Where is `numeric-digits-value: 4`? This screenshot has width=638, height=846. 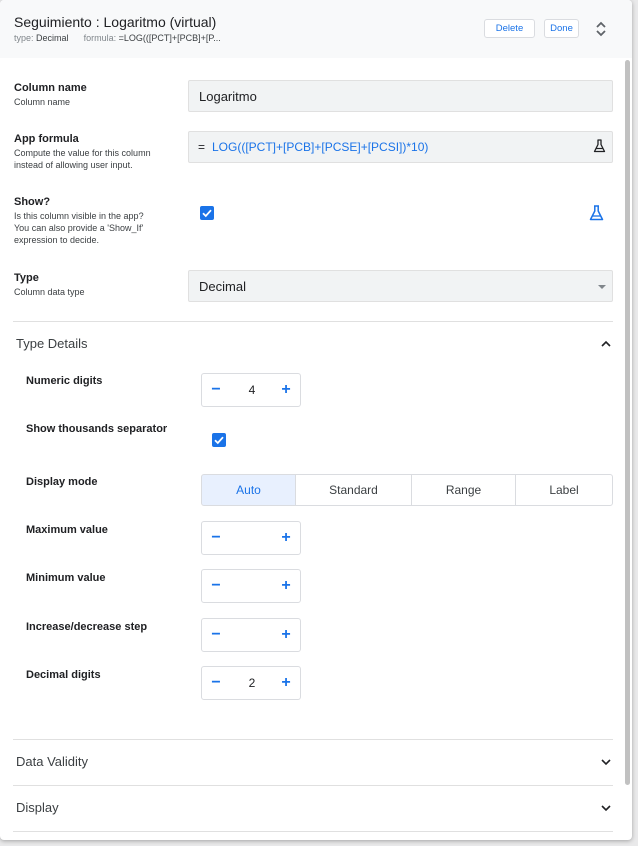
numeric-digits-value: 4 is located at coordinates (252, 390).